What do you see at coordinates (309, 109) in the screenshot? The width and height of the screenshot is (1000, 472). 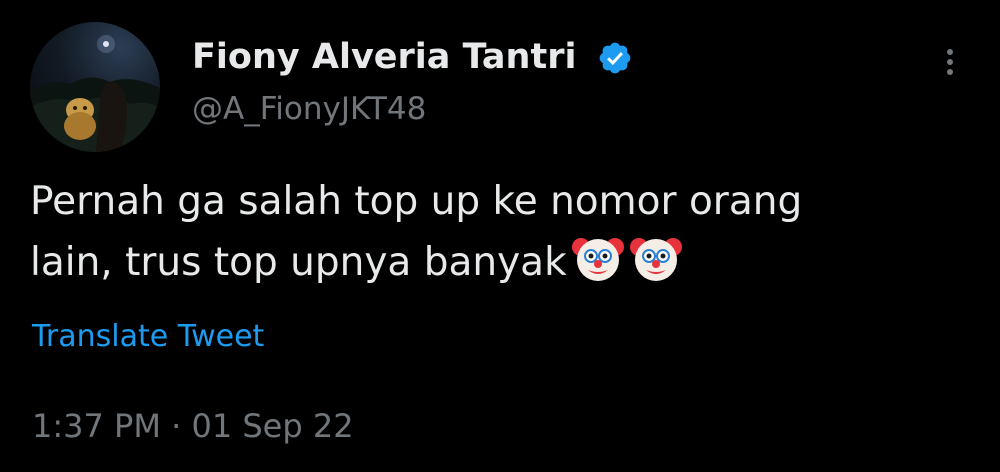 I see `author-handle: @A_FionyJKT48` at bounding box center [309, 109].